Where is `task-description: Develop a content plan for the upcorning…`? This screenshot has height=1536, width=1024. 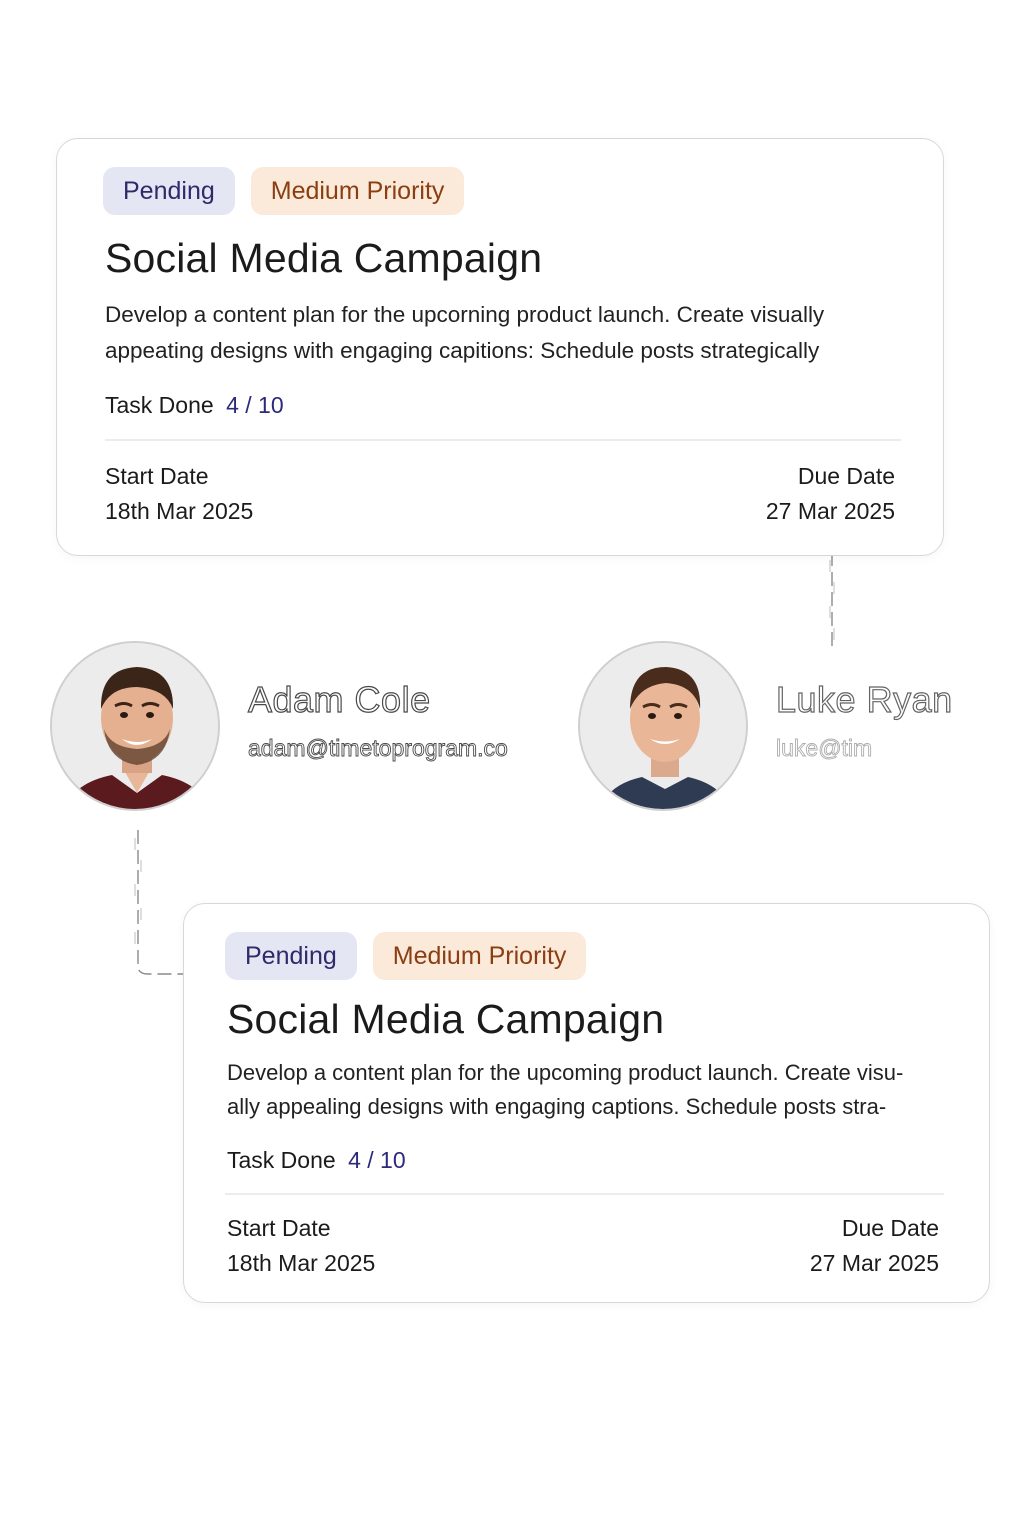
task-description: Develop a content plan for the upcorning… is located at coordinates (505, 333).